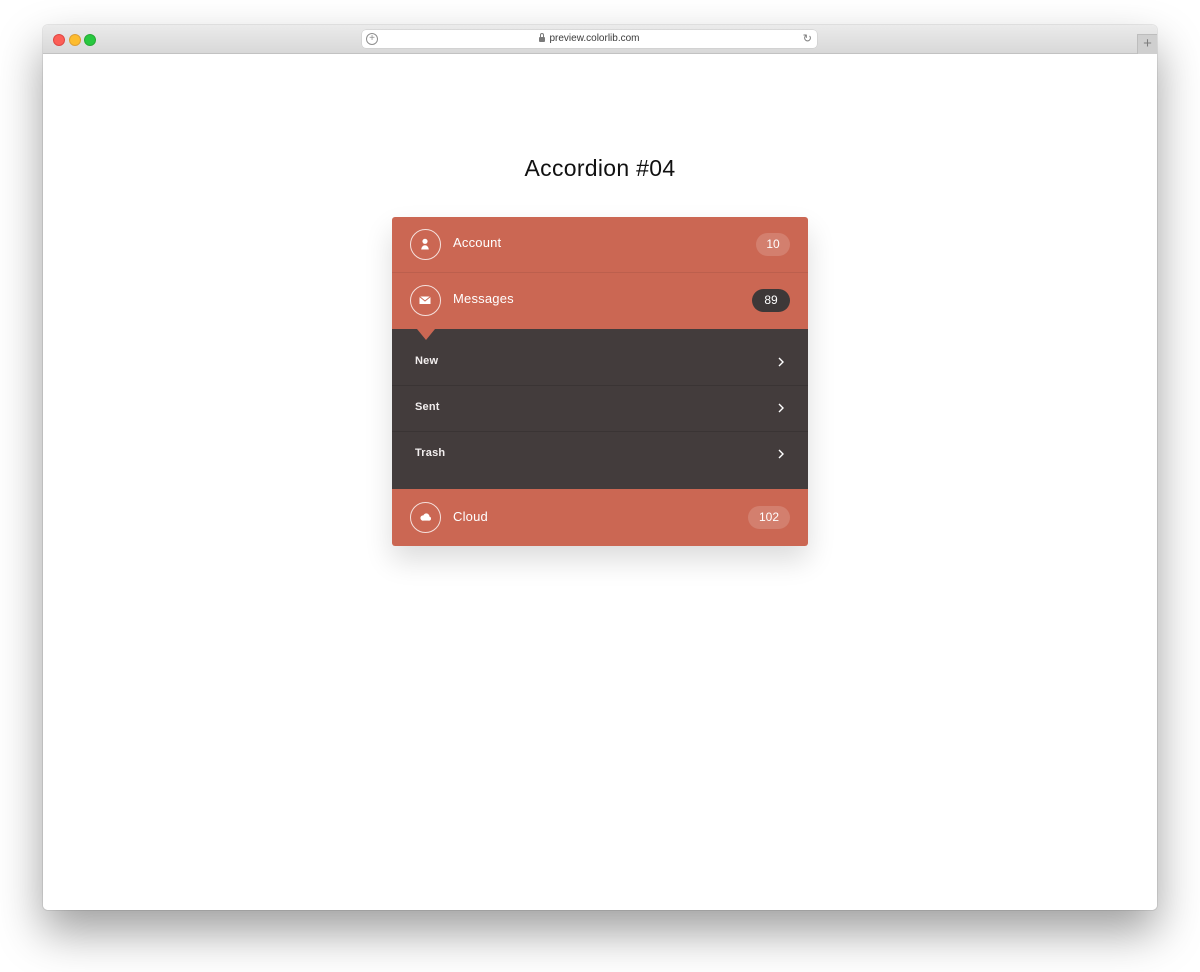 The height and width of the screenshot is (972, 1200). Describe the element at coordinates (430, 453) in the screenshot. I see `submenu-item-label: Trash` at that location.